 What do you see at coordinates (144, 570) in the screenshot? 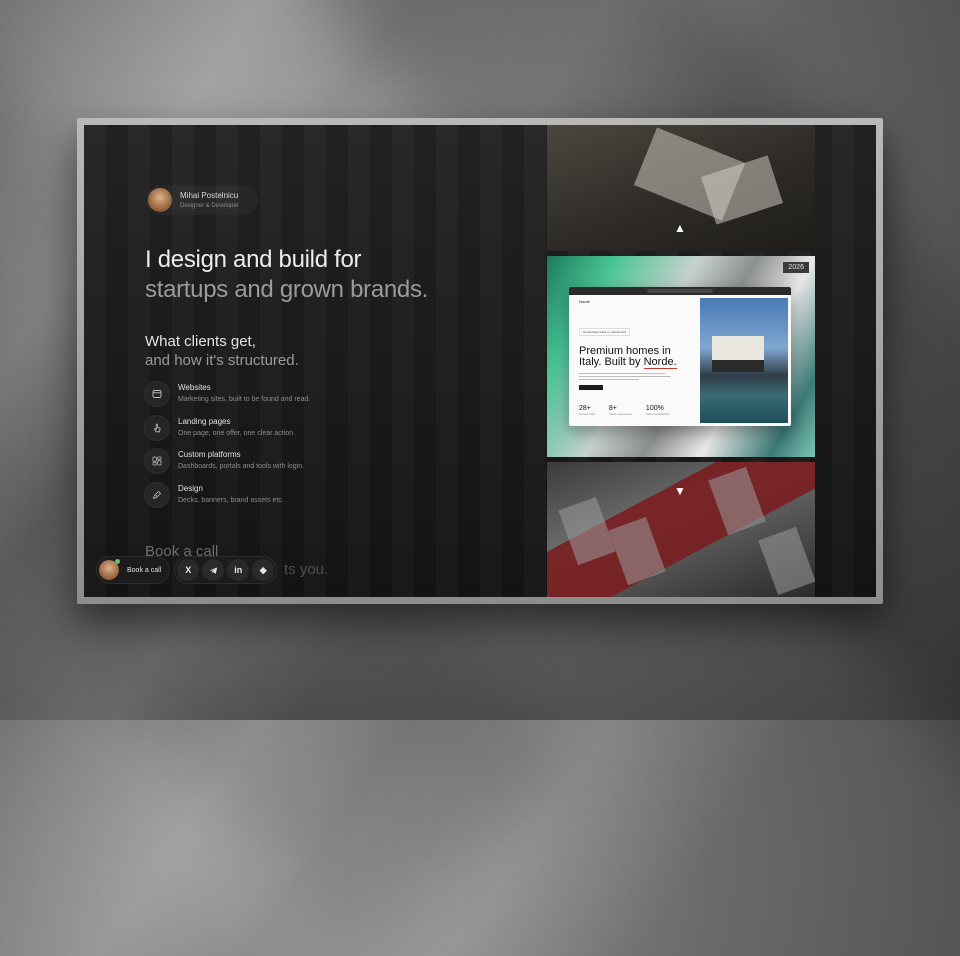
I see `book-call-label: Book a call` at bounding box center [144, 570].